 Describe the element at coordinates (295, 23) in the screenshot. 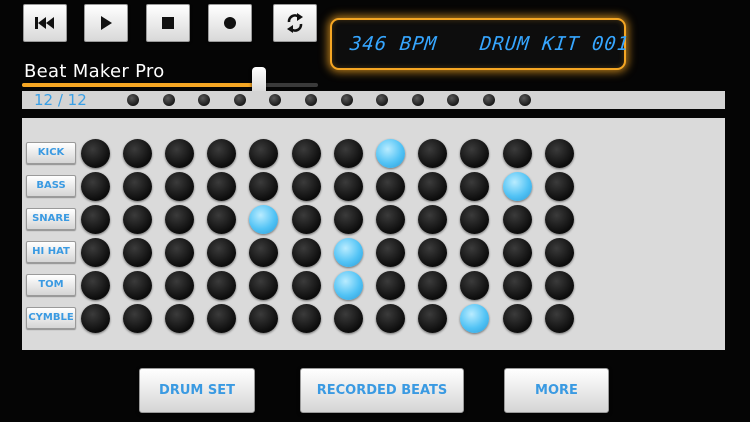

I see `loop-button` at that location.